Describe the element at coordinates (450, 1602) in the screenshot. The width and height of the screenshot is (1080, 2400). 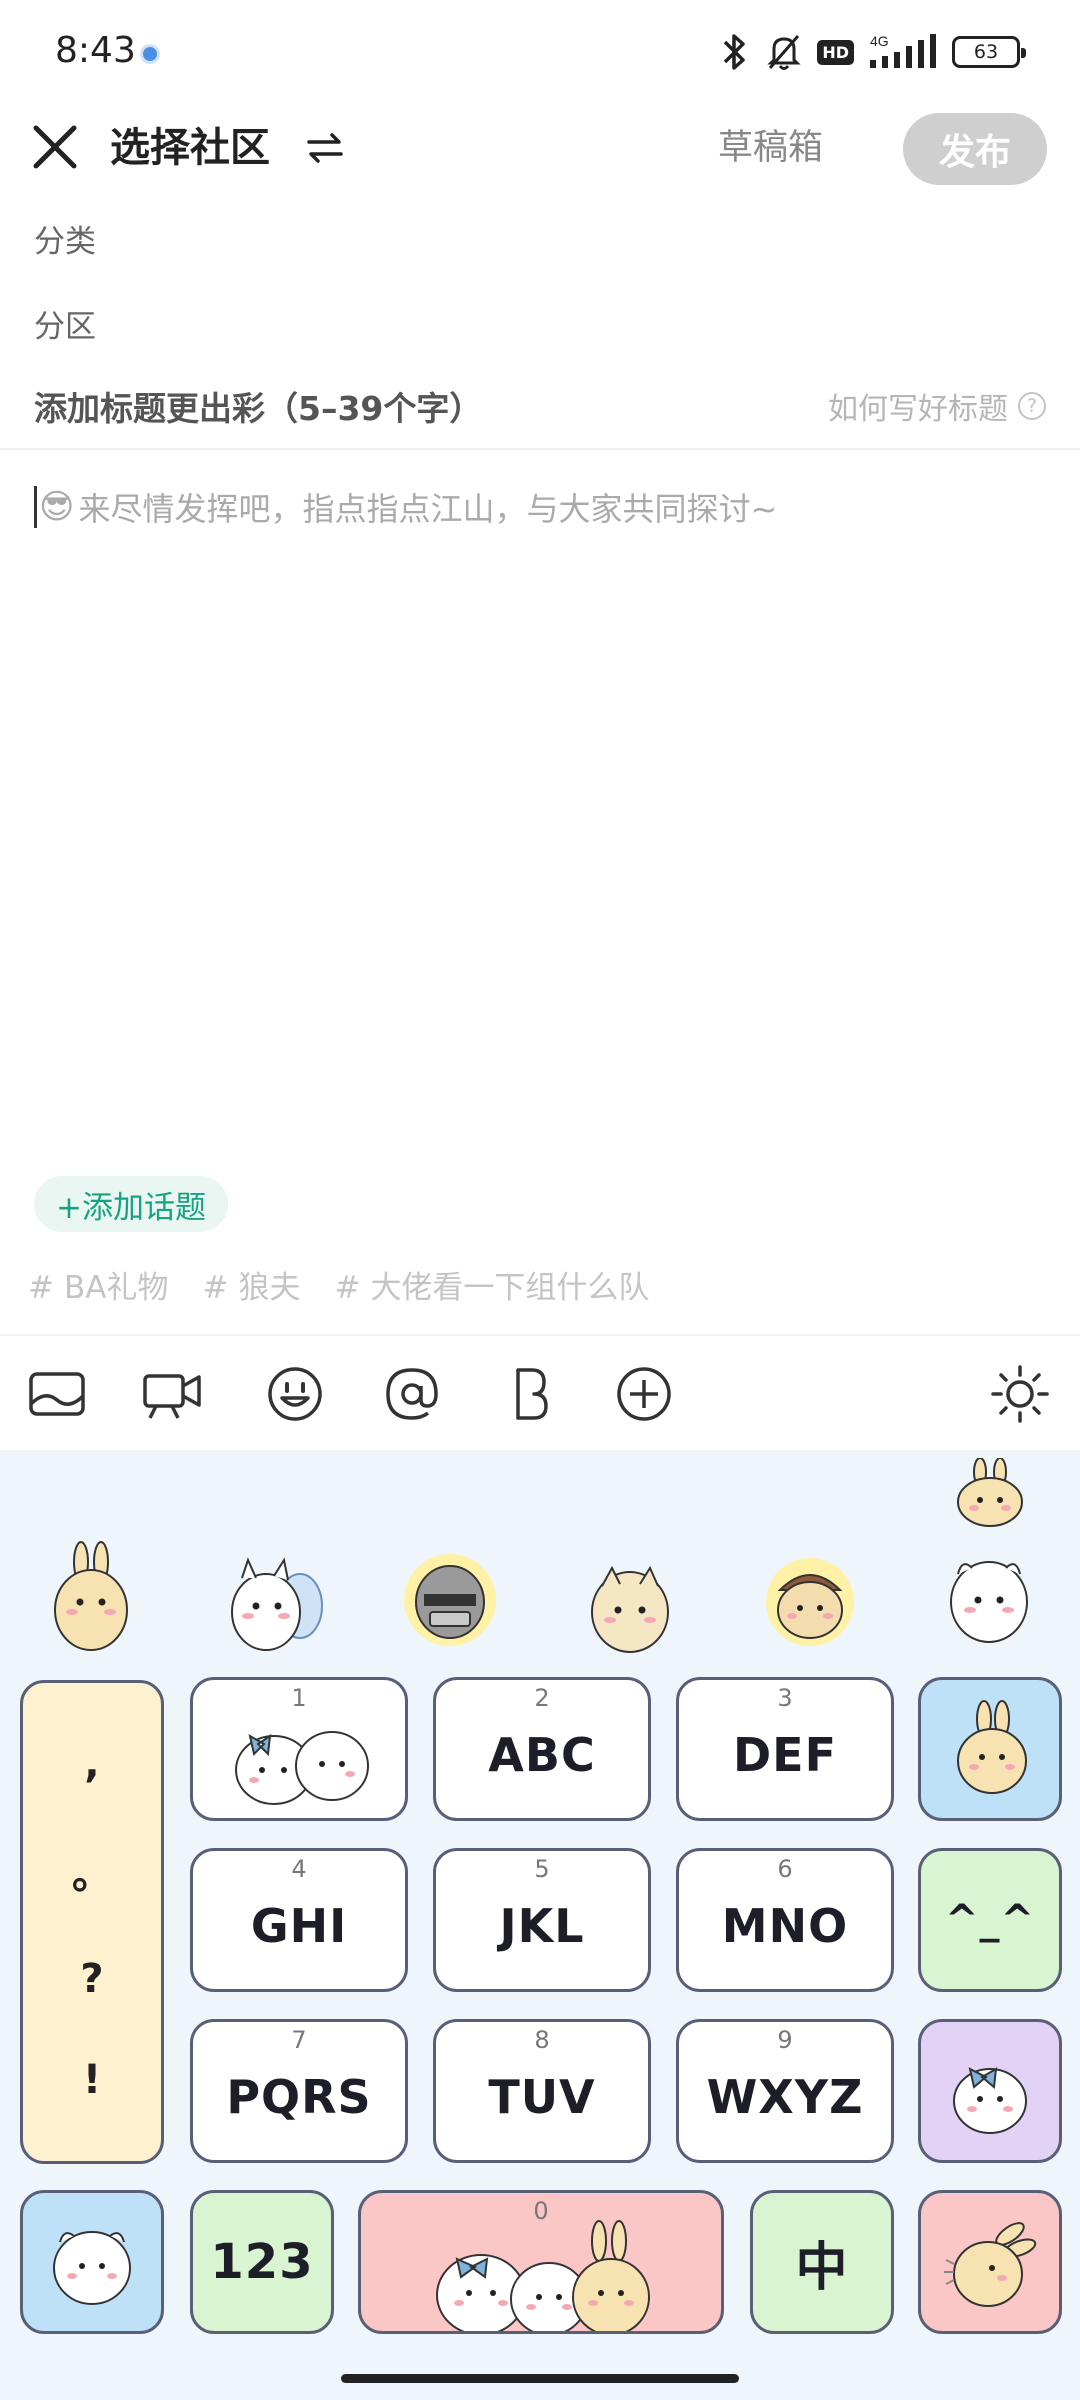
I see `mask-sticker-icon` at that location.